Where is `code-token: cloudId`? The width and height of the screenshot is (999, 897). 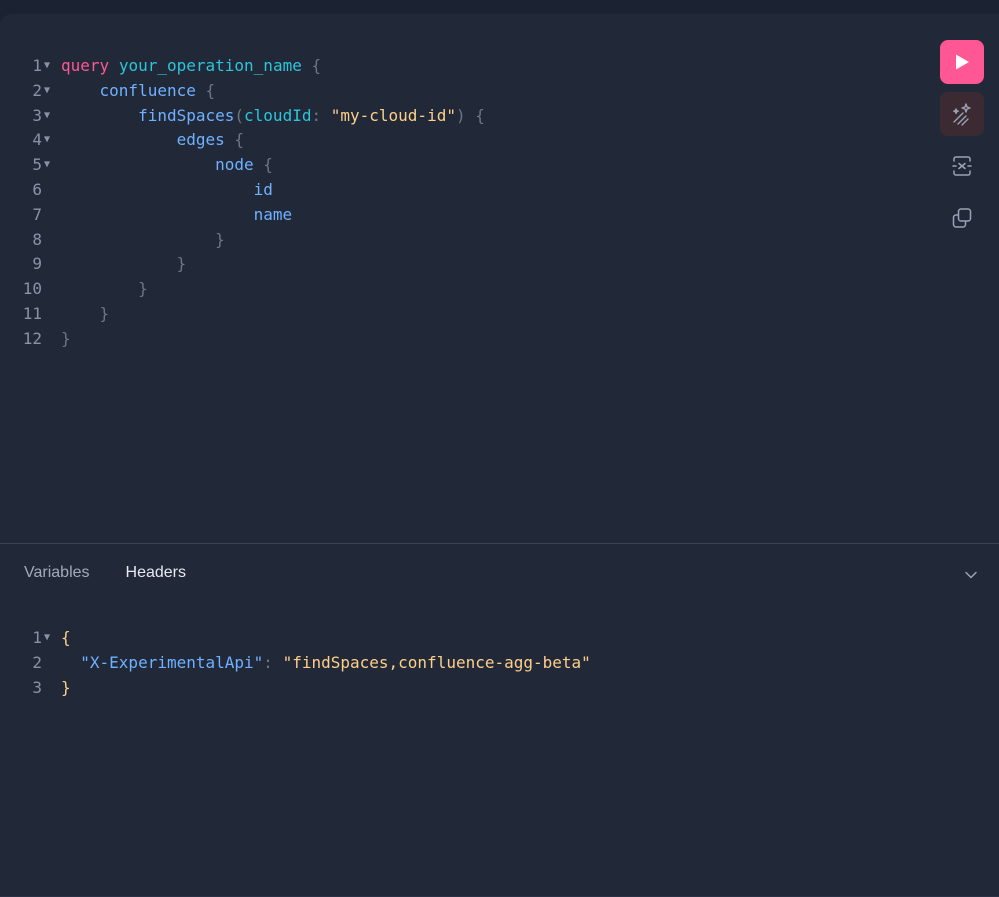
code-token: cloudId is located at coordinates (278, 115).